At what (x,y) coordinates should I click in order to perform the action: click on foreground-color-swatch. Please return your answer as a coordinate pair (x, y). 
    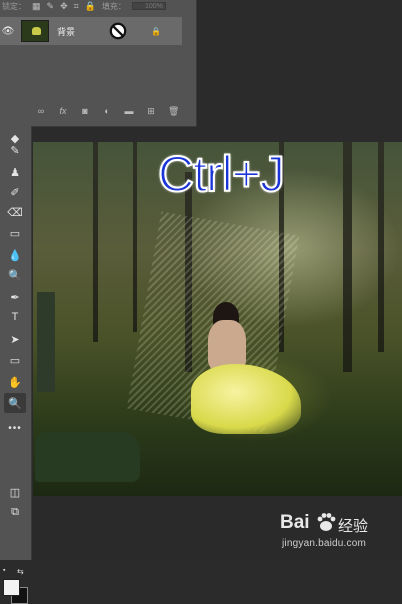
    Looking at the image, I should click on (11, 587).